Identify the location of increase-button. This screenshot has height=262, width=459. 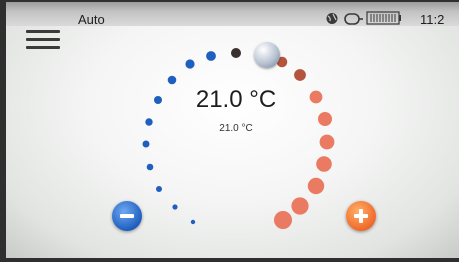
(361, 216).